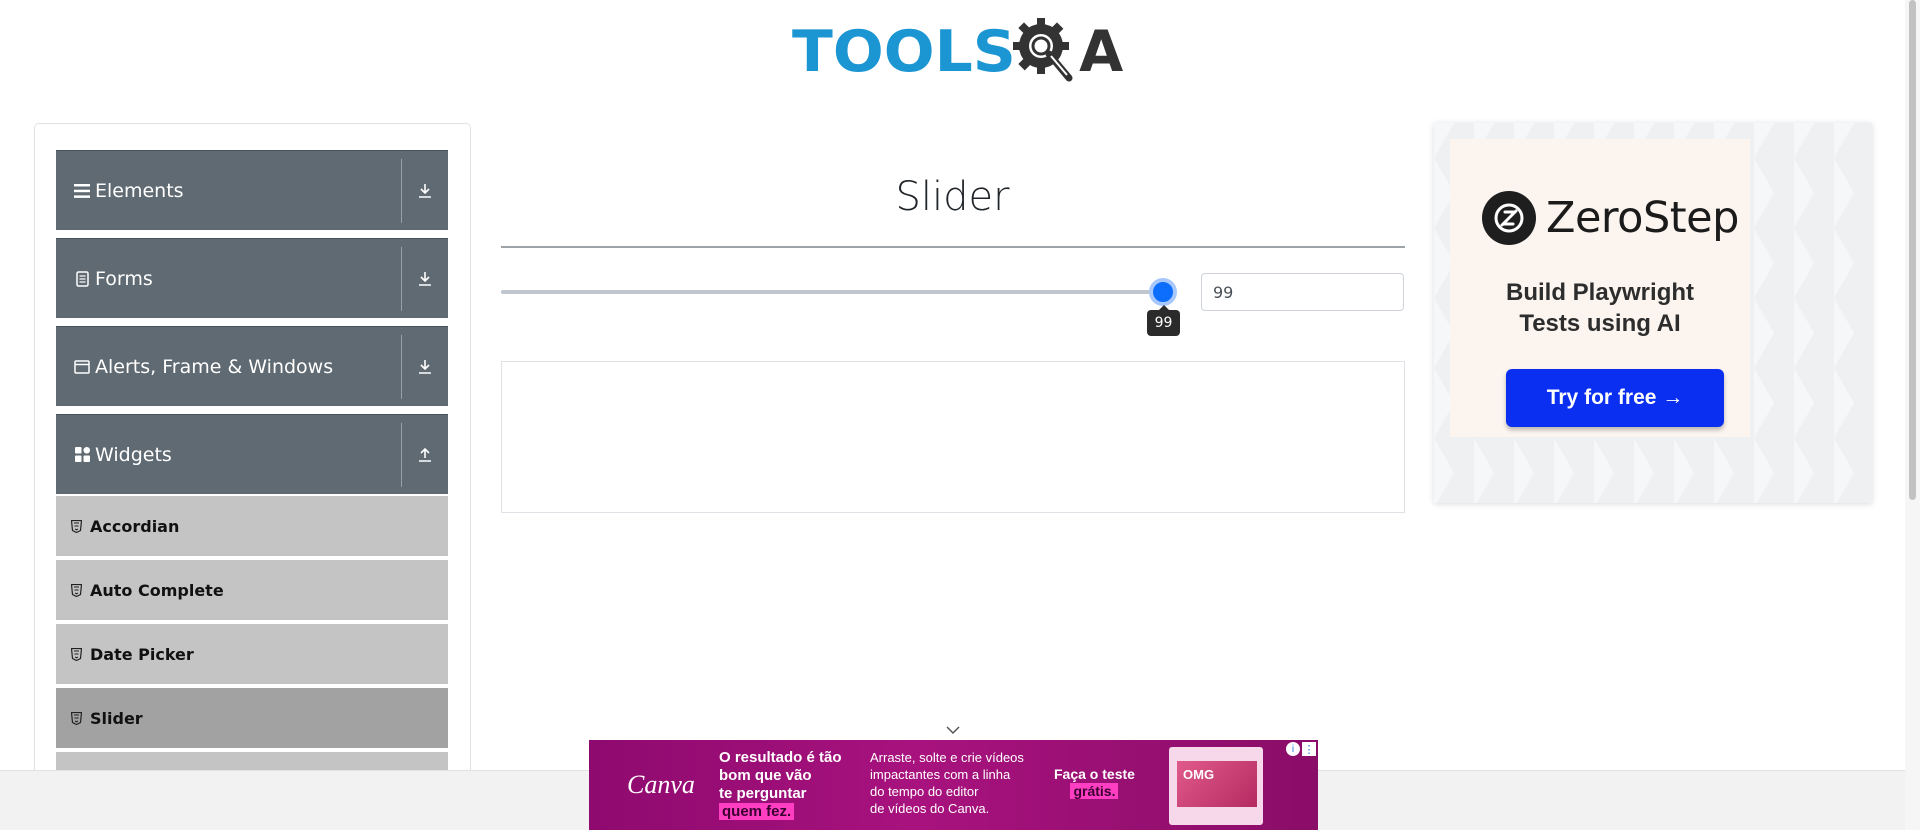  Describe the element at coordinates (924, 791) in the screenshot. I see `banner-body-line: do tempo do editor` at that location.